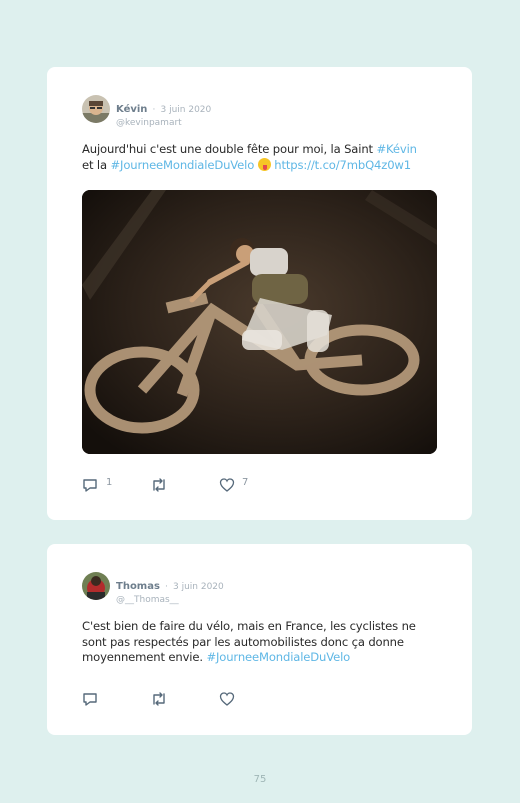 The image size is (520, 803). I want to click on avatar-thomas, so click(96, 586).